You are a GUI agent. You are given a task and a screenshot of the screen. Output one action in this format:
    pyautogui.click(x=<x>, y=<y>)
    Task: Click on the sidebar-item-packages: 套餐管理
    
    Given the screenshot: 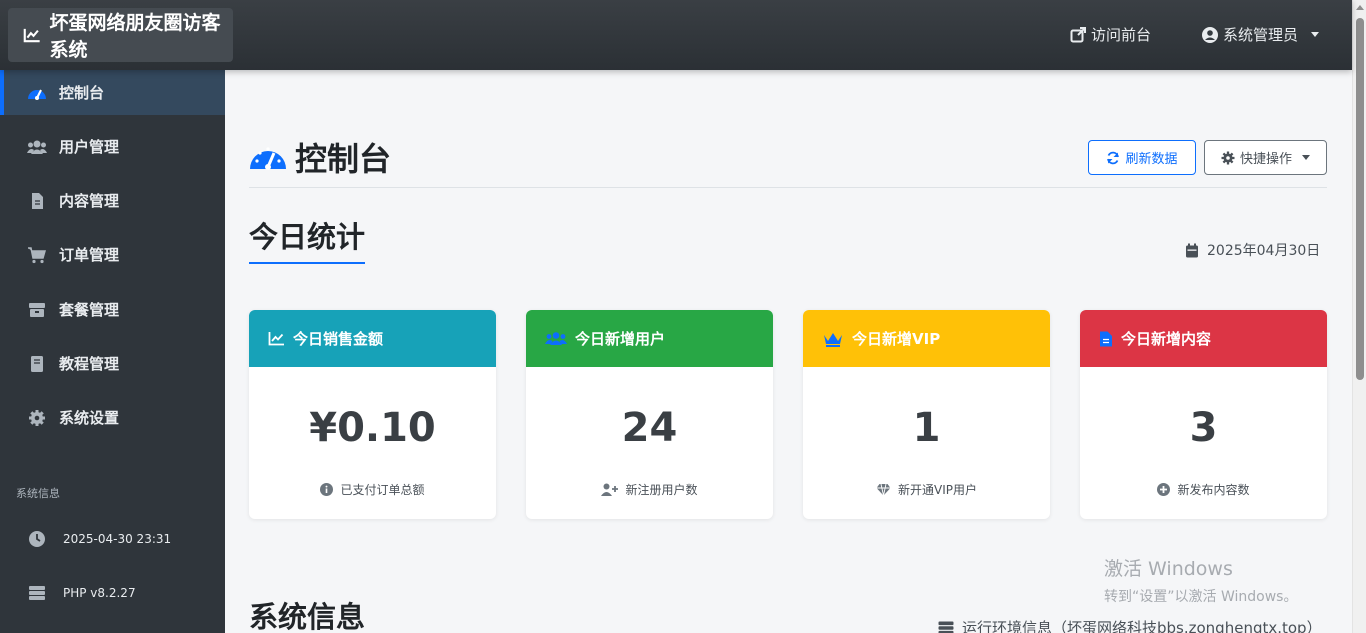 What is the action you would take?
    pyautogui.click(x=112, y=309)
    